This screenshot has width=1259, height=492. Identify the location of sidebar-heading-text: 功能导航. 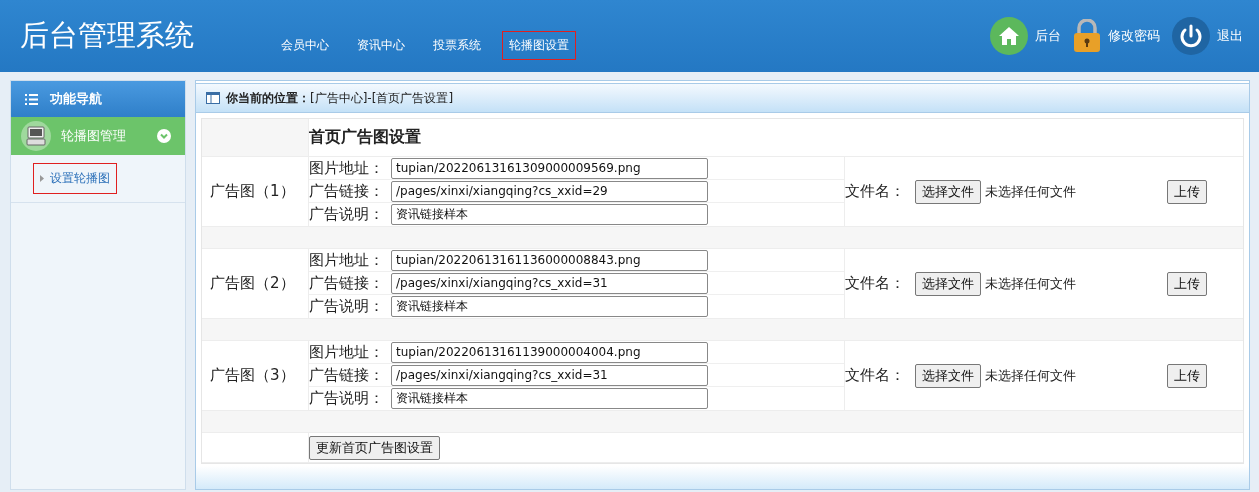
(76, 99).